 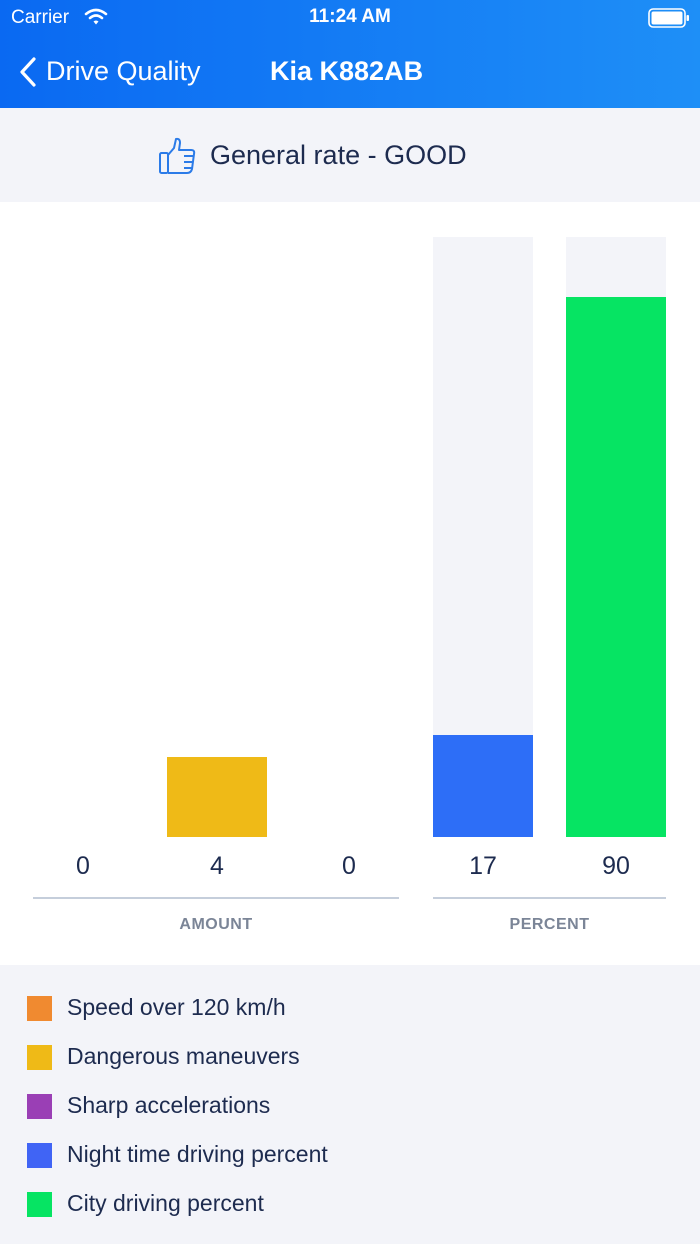 I want to click on status-time: 11:24 AM, so click(x=350, y=16).